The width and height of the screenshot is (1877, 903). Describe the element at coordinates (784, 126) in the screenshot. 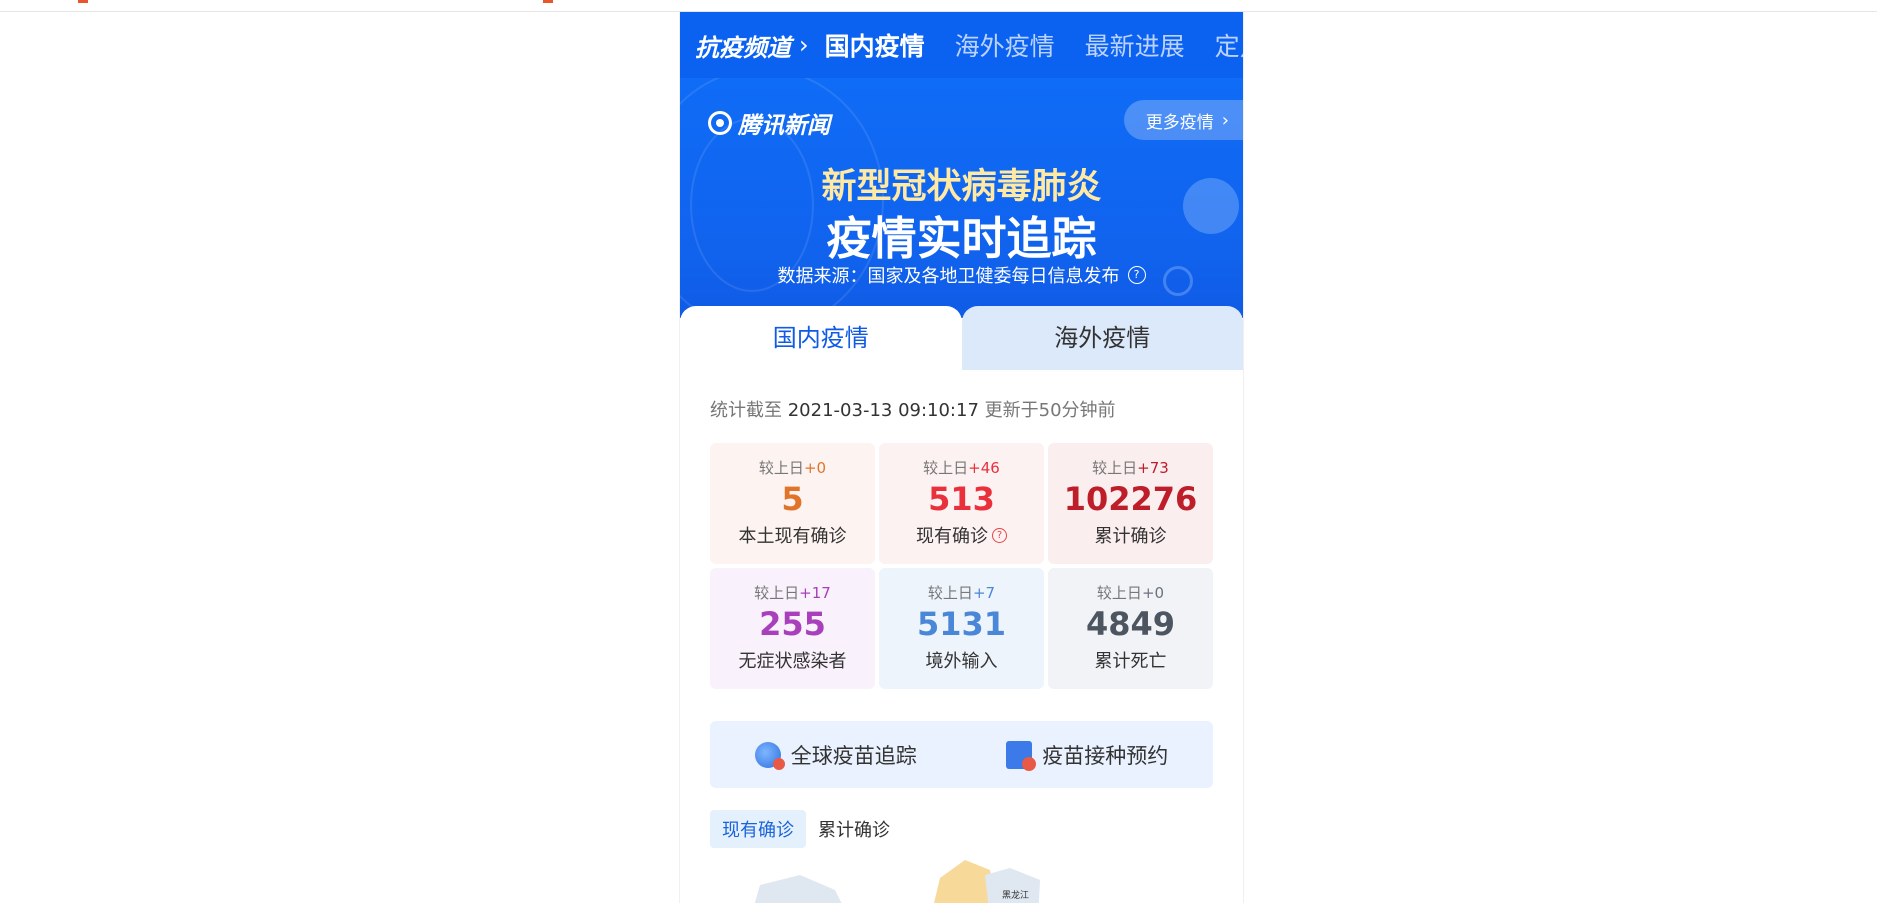

I see `logo-text: 腾讯新闻` at that location.